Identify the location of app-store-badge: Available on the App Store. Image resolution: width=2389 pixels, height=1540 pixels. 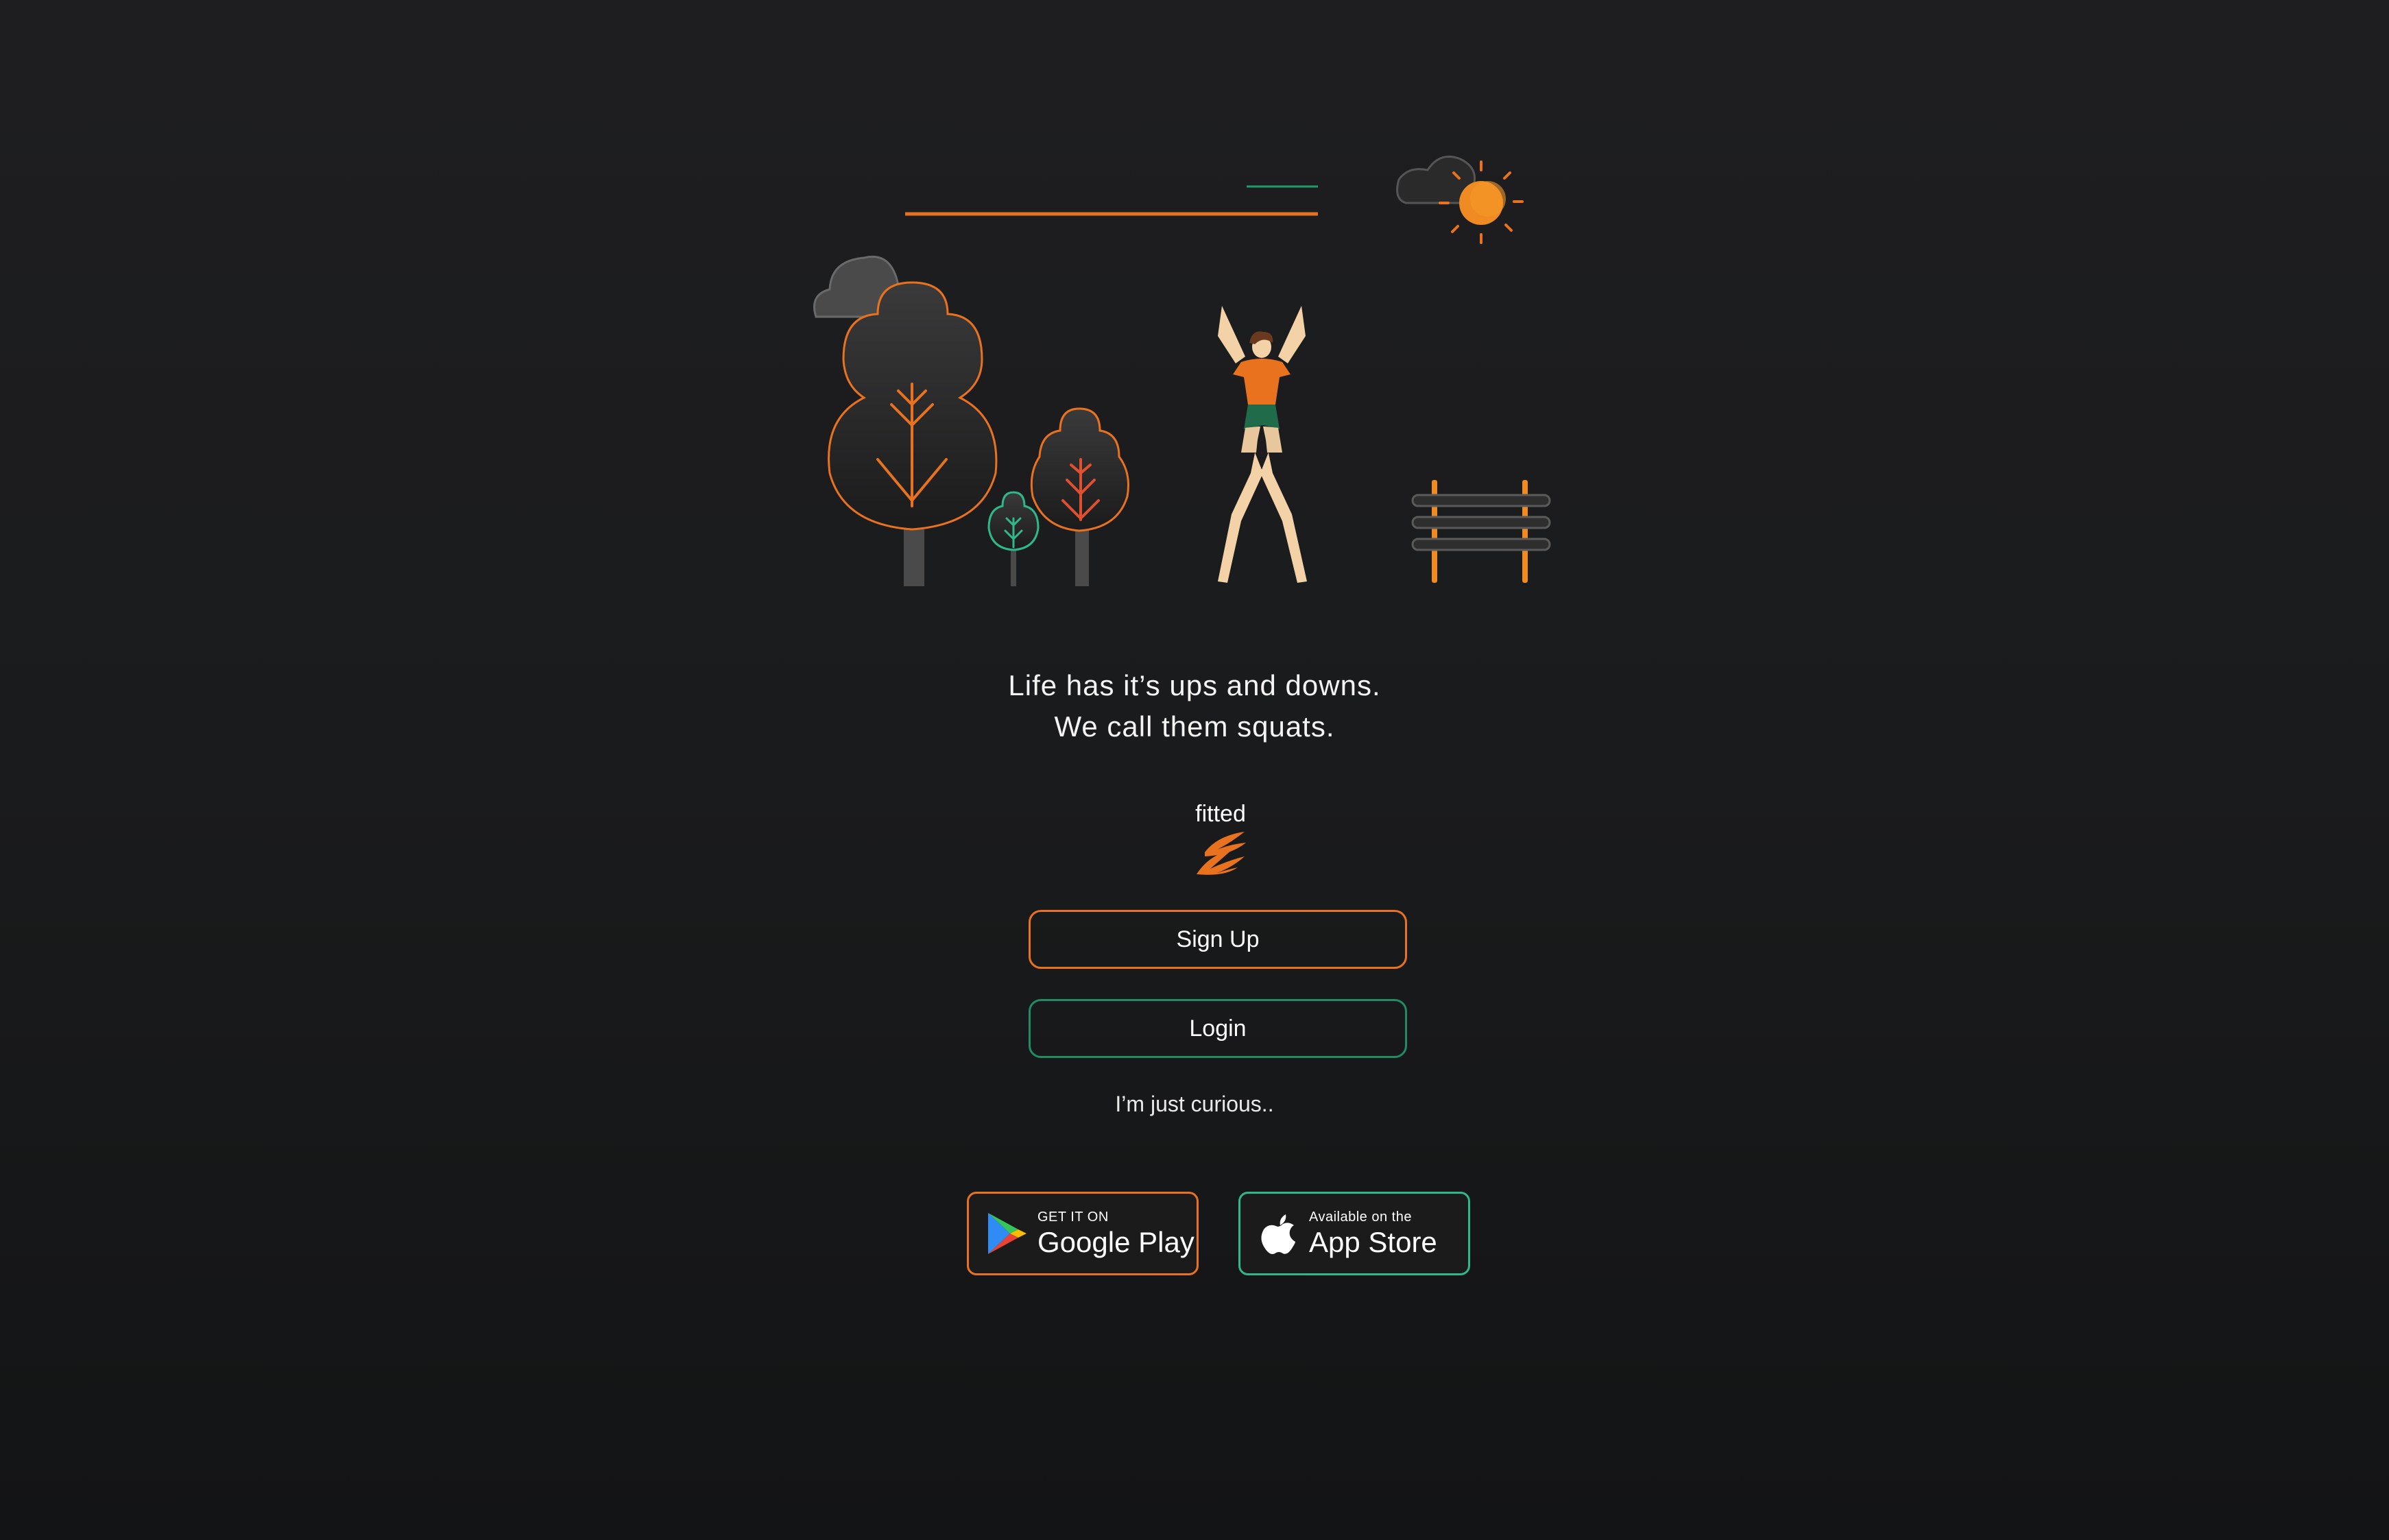
(1354, 1234).